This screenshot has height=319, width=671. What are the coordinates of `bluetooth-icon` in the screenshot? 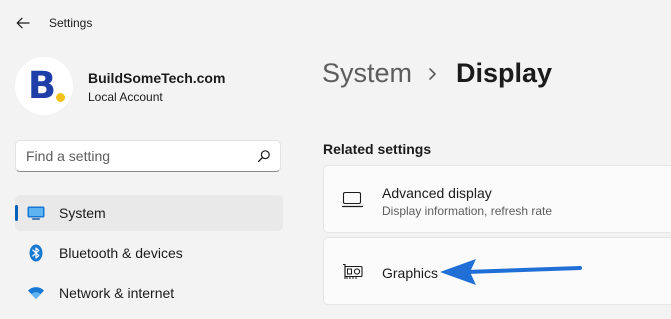 It's located at (36, 253).